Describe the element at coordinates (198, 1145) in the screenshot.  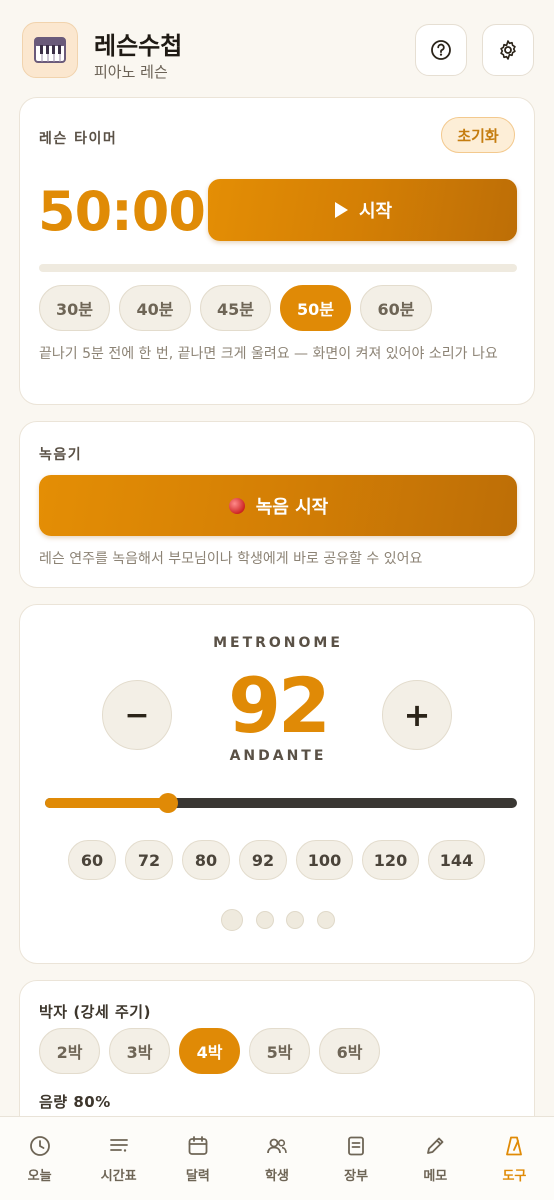
I see `calendar-icon` at that location.